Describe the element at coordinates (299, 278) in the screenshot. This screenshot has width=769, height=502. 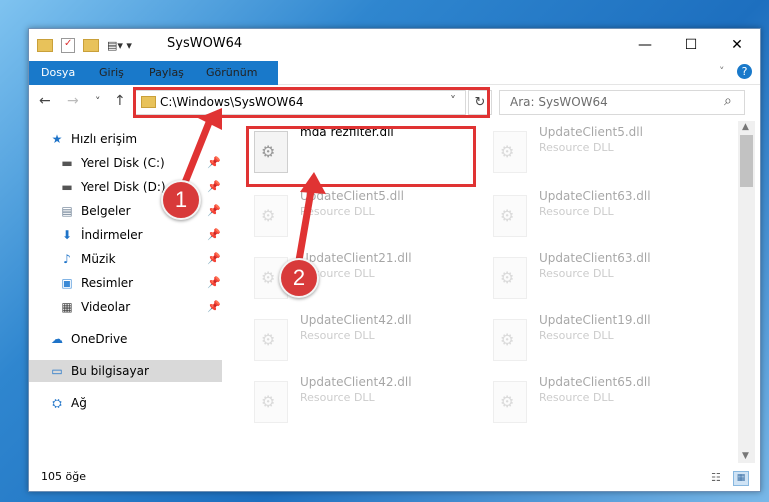
I see `callout-badge-2: 2` at that location.